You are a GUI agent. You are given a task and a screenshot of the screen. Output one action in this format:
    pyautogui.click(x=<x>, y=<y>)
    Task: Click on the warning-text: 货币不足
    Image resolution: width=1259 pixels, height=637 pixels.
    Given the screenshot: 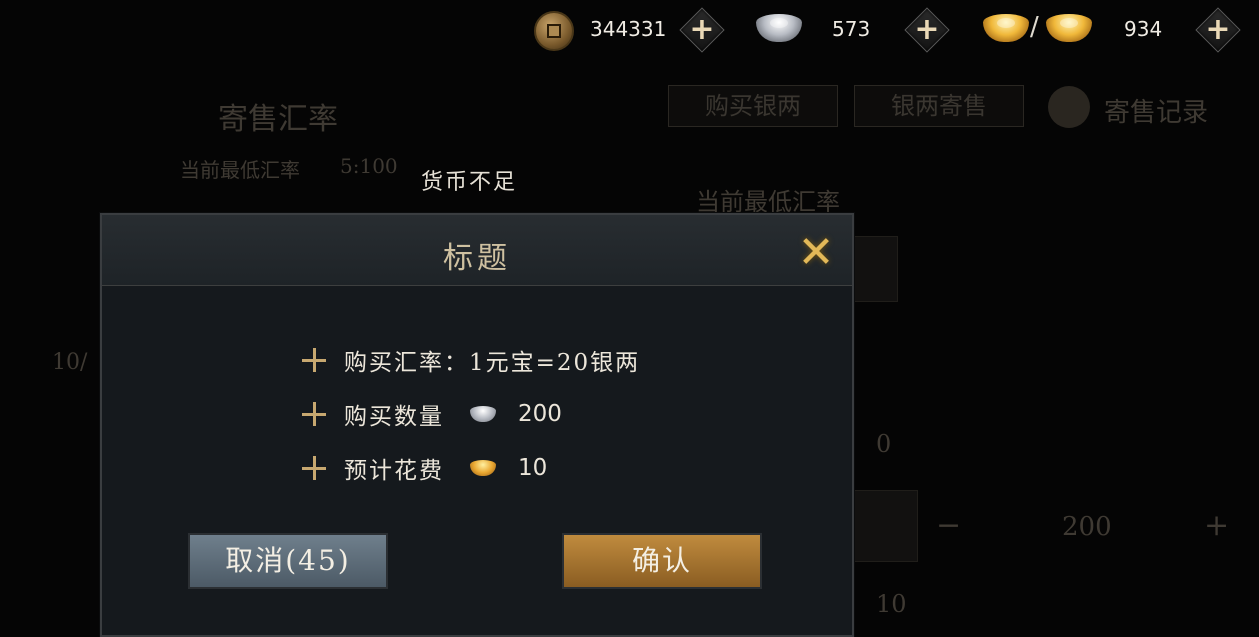 What is the action you would take?
    pyautogui.click(x=469, y=182)
    